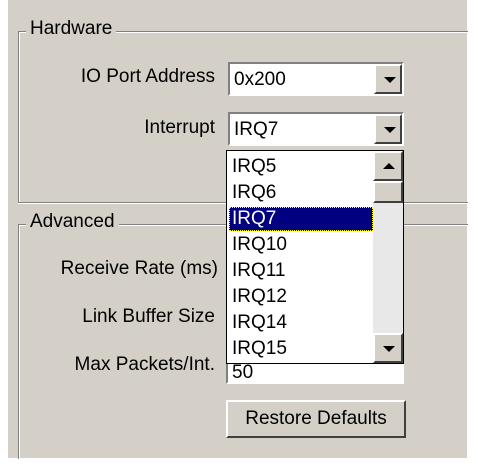 The image size is (478, 466). I want to click on dropdown-option-irq15: IRQ15, so click(301, 349).